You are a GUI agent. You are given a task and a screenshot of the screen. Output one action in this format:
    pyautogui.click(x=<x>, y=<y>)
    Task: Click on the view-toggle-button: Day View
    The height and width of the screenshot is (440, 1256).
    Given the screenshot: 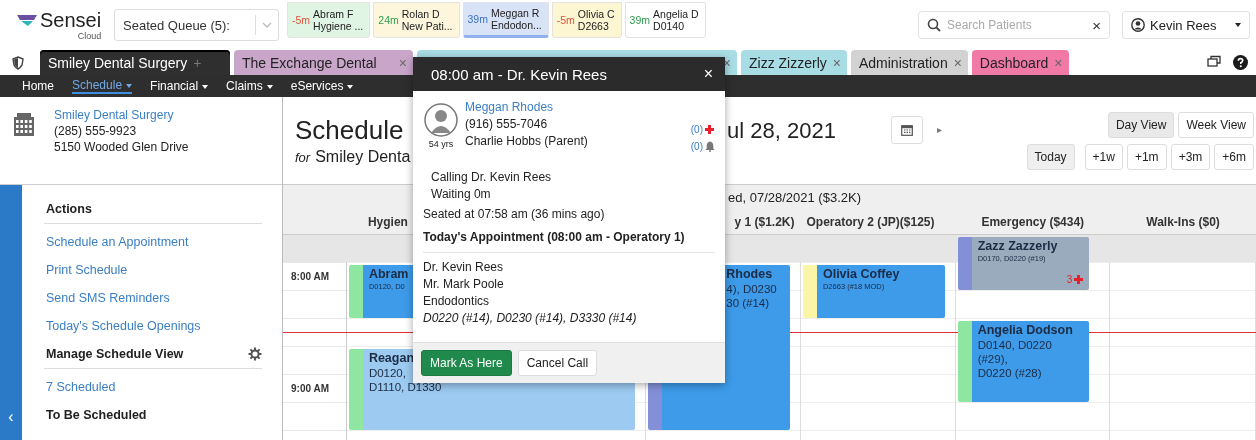 What is the action you would take?
    pyautogui.click(x=1141, y=124)
    